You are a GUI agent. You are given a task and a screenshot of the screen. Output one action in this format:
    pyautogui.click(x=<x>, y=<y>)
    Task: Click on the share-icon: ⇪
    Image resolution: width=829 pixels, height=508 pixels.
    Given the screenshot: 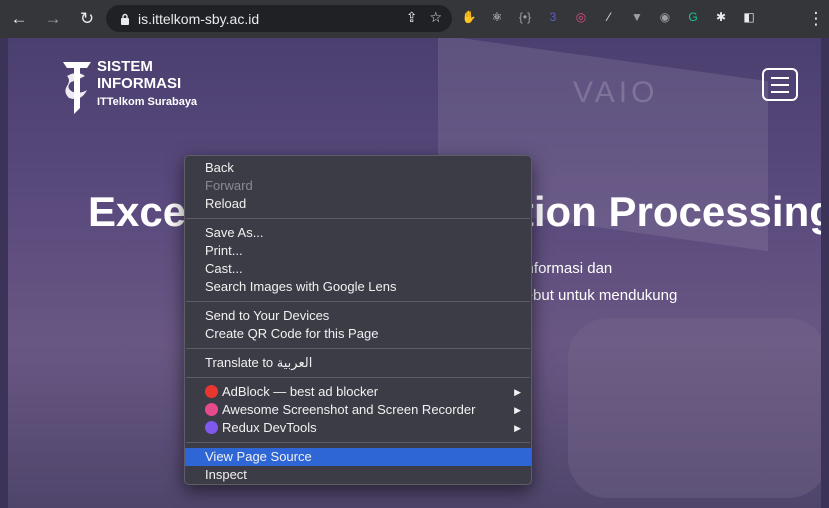 What is the action you would take?
    pyautogui.click(x=412, y=17)
    